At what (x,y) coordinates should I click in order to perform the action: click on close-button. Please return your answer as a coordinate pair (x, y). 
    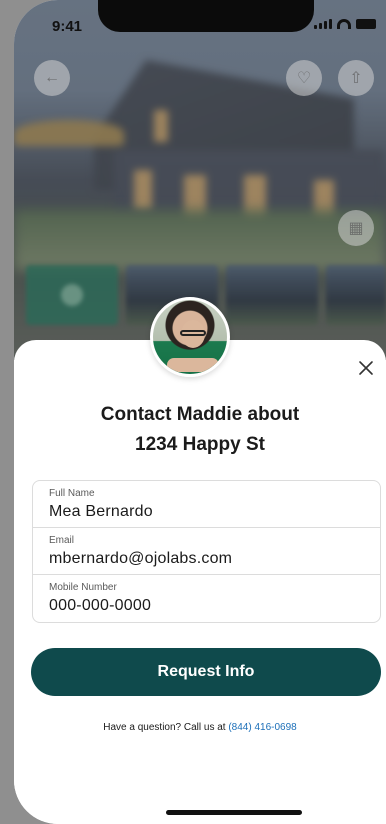
    Looking at the image, I should click on (366, 368).